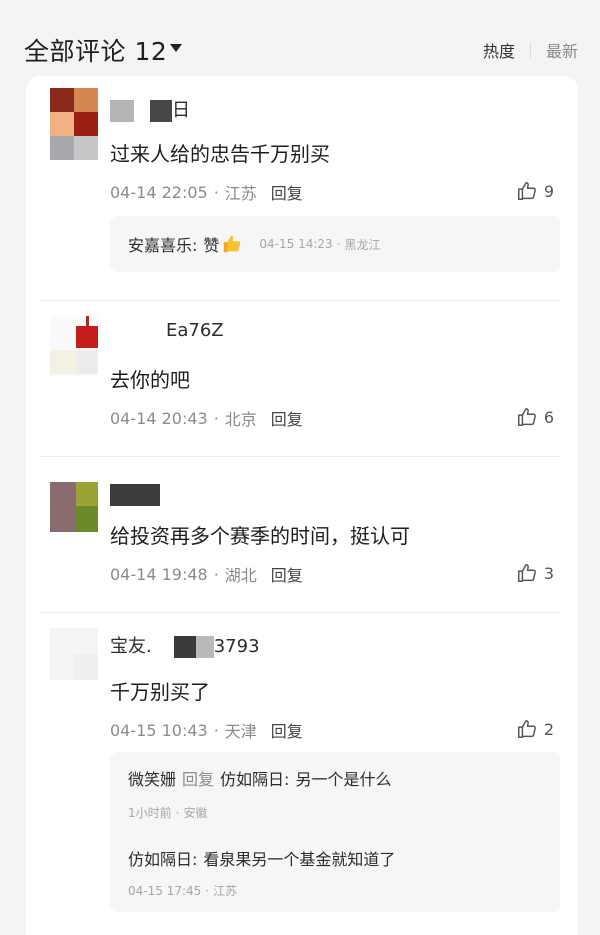 The width and height of the screenshot is (600, 935). I want to click on like-button: 2, so click(535, 729).